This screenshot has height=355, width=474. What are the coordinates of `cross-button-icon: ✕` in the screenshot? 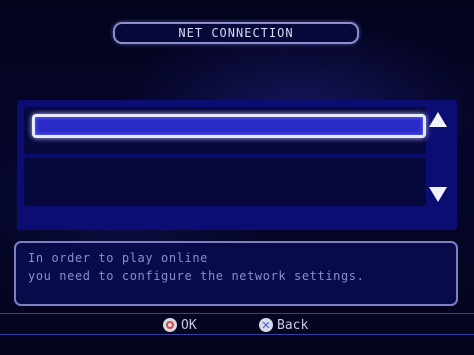 It's located at (266, 325).